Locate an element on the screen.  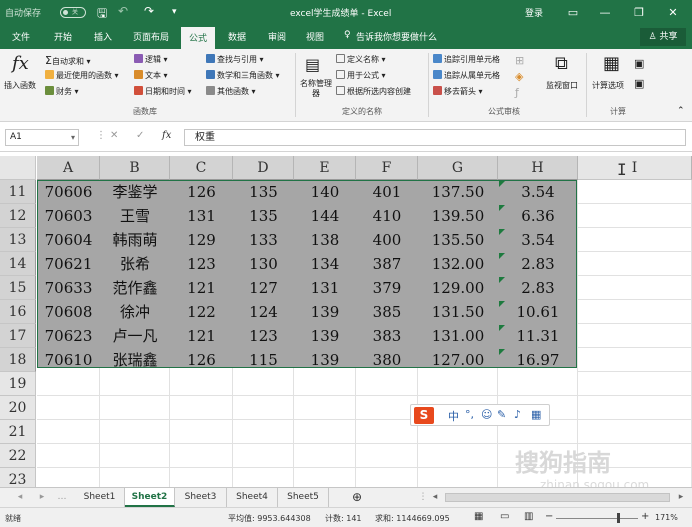
remove-arrows-button: 移去箭头 ▾ is located at coordinates (458, 91).